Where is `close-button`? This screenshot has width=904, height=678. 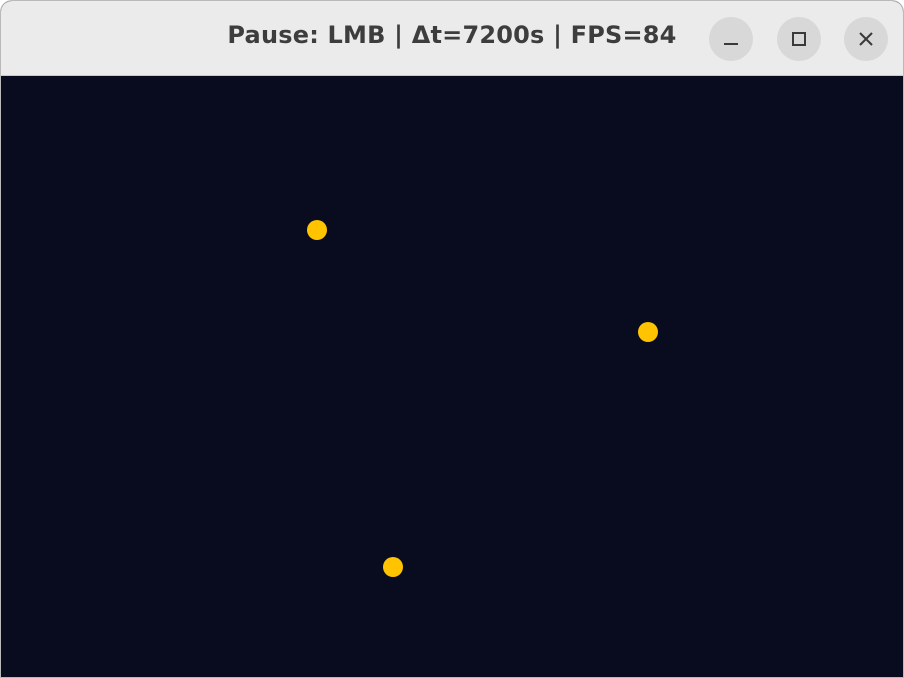 close-button is located at coordinates (866, 39).